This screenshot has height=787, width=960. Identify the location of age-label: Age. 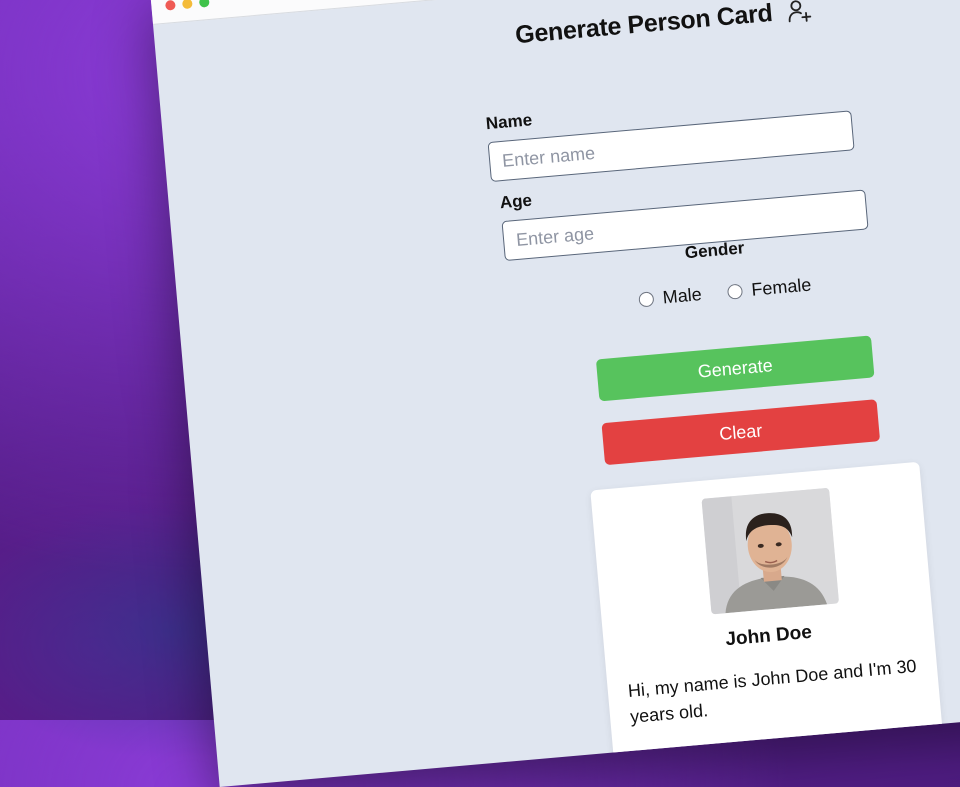
(516, 201).